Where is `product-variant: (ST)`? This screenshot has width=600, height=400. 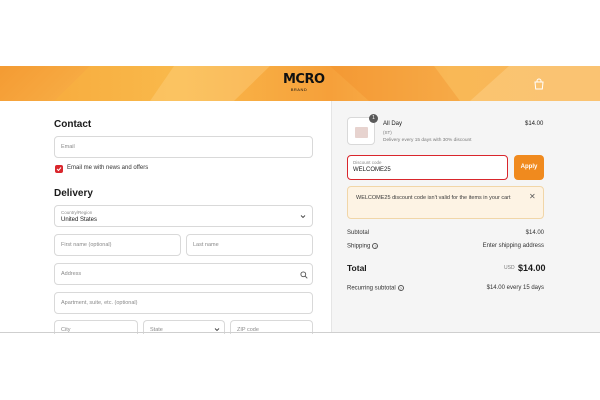
product-variant: (ST) is located at coordinates (387, 132).